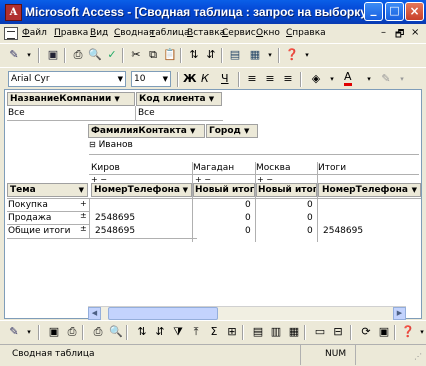 The width and height of the screenshot is (426, 366). What do you see at coordinates (294, 332) in the screenshot?
I see `expand-icon: ▦` at bounding box center [294, 332].